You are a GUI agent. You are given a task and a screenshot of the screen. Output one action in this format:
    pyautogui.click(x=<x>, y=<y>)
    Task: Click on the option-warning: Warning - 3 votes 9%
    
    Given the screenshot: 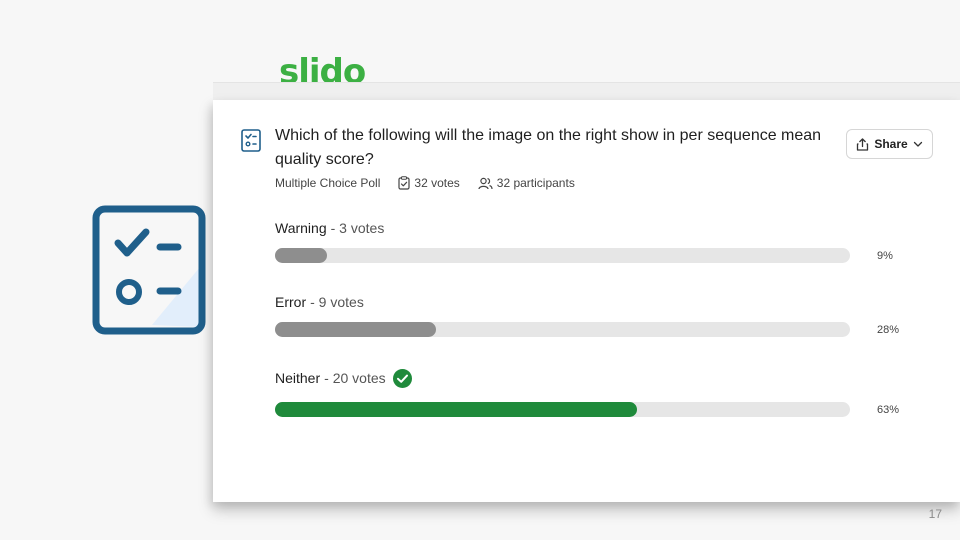 What is the action you would take?
    pyautogui.click(x=585, y=243)
    